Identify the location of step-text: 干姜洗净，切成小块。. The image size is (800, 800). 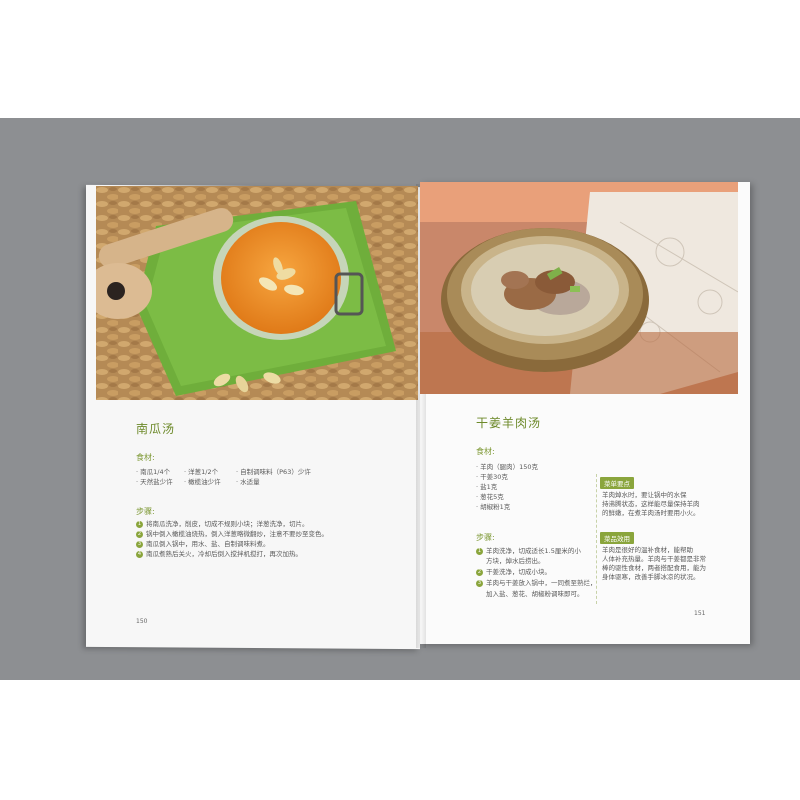
(518, 572).